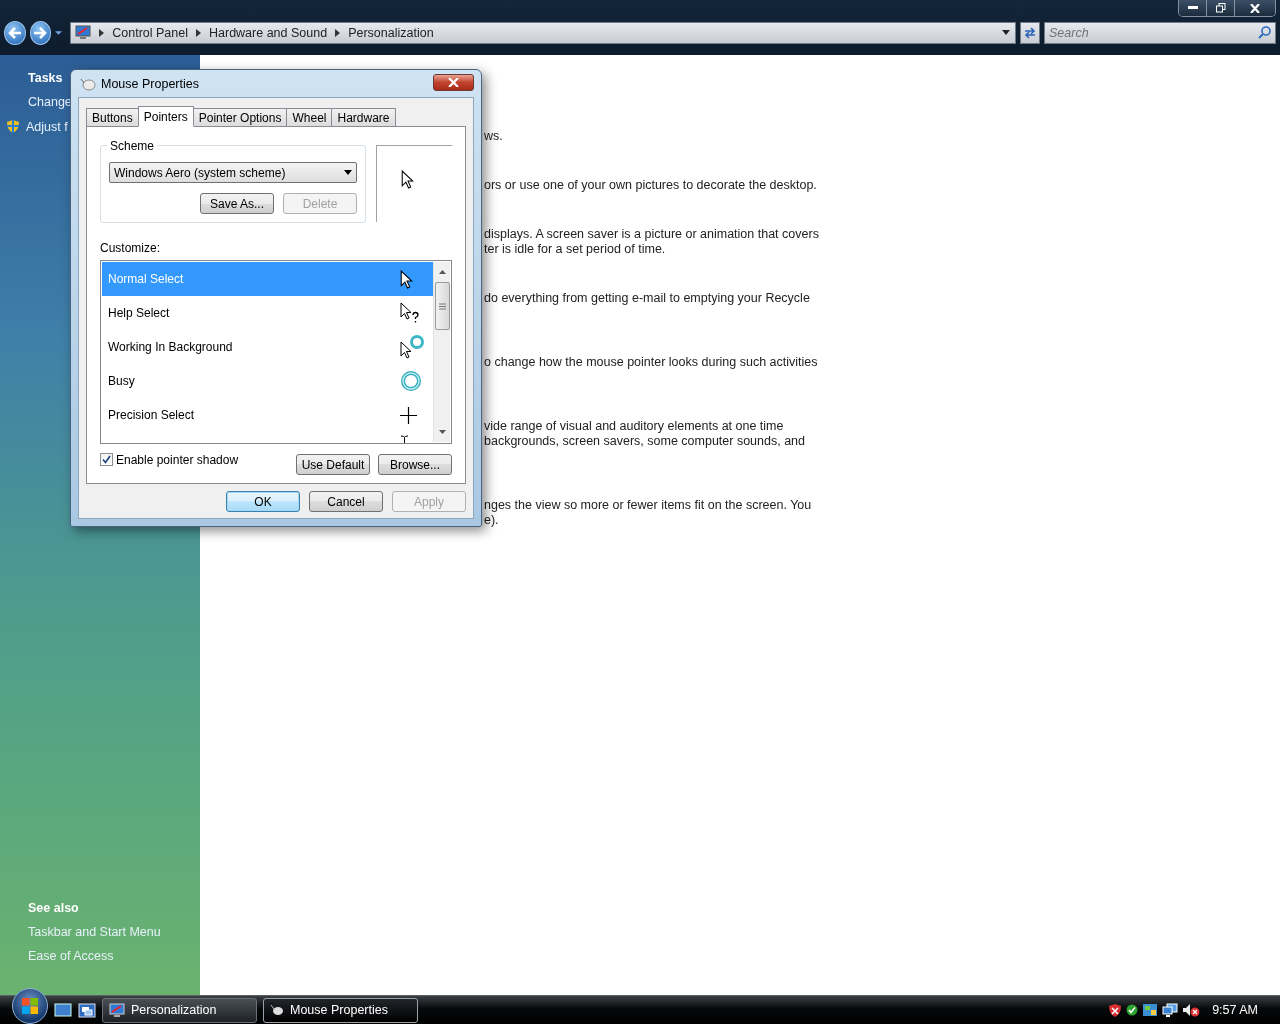  What do you see at coordinates (1160, 32) in the screenshot?
I see `search-field: Search` at bounding box center [1160, 32].